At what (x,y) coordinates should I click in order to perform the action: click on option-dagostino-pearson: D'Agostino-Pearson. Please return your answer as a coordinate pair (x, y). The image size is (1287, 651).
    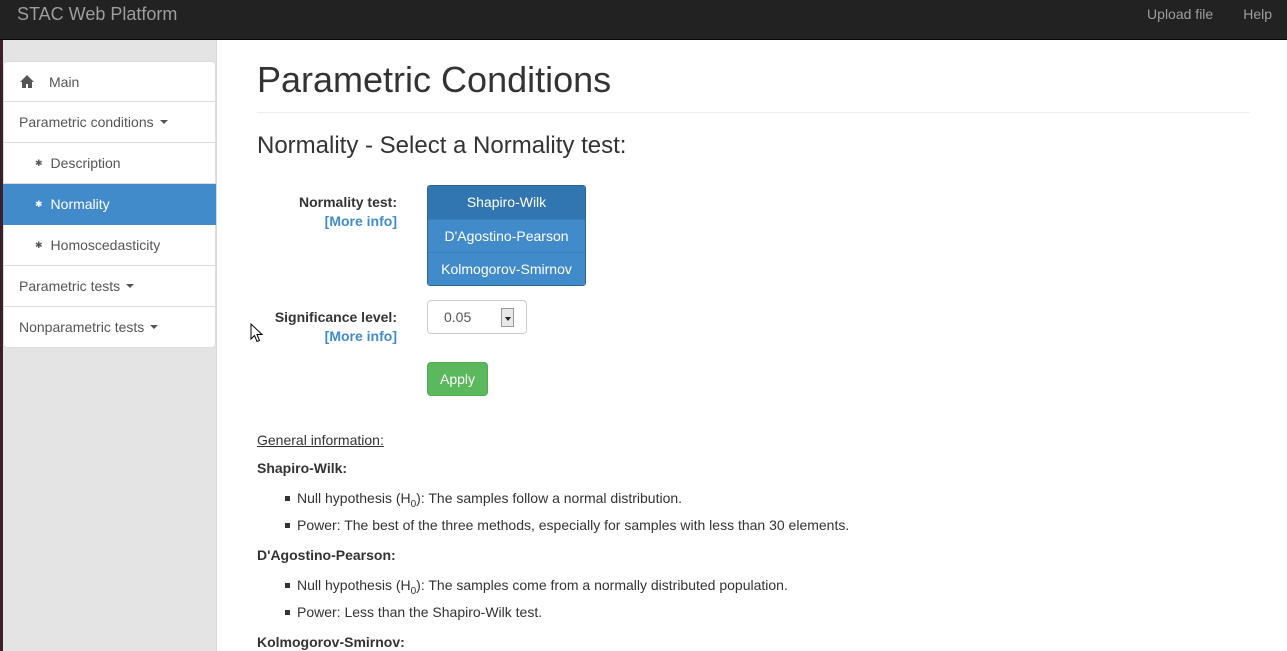
    Looking at the image, I should click on (506, 235).